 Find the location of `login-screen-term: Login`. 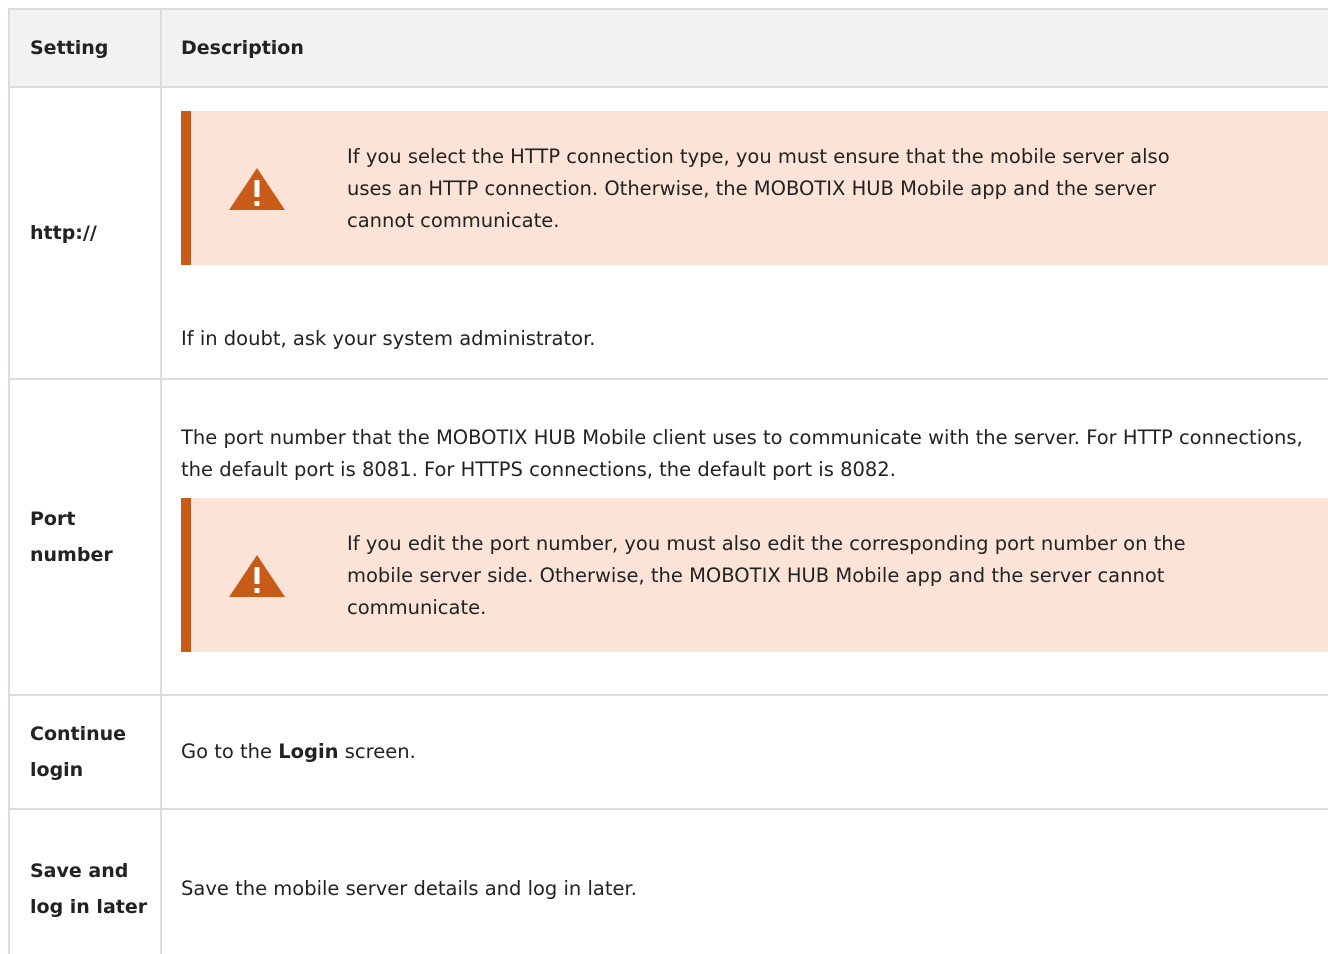

login-screen-term: Login is located at coordinates (308, 751).